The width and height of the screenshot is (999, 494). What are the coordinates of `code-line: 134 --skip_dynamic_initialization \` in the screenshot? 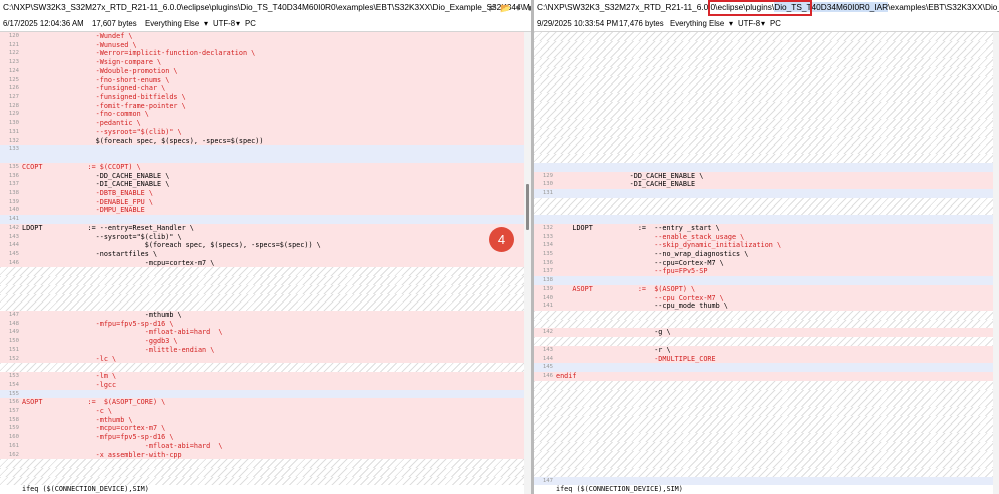 It's located at (766, 245).